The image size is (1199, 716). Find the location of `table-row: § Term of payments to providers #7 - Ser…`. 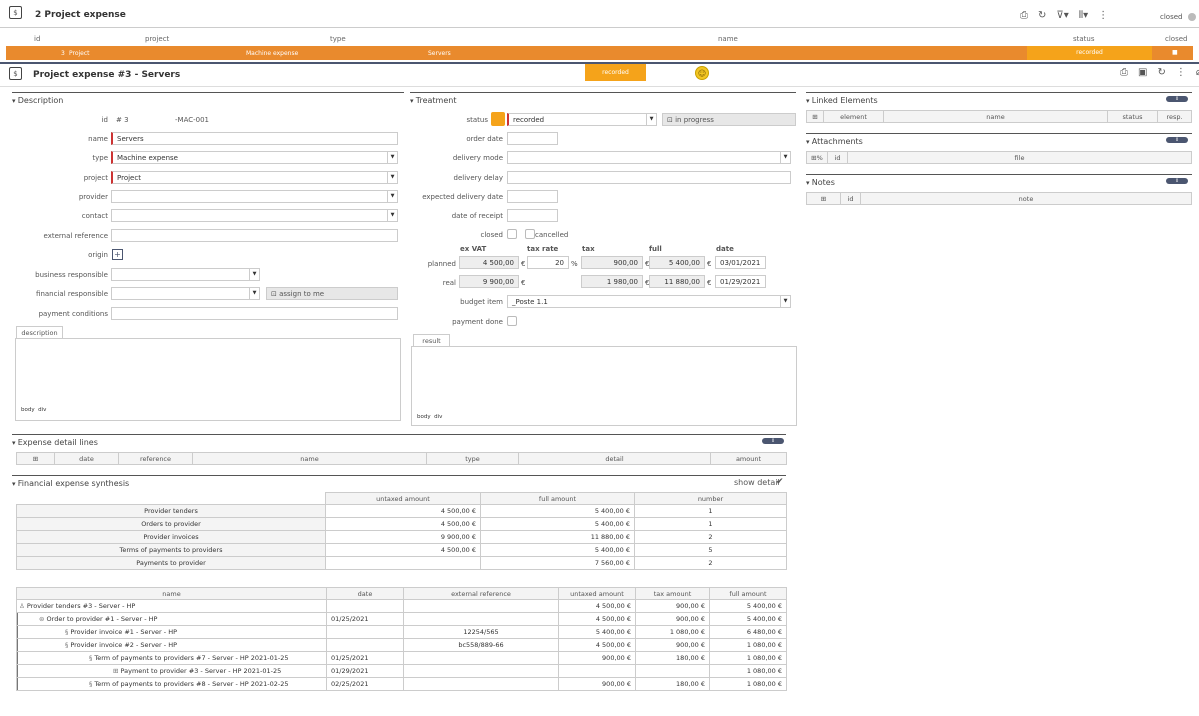

table-row: § Term of payments to providers #7 - Ser… is located at coordinates (401, 658).